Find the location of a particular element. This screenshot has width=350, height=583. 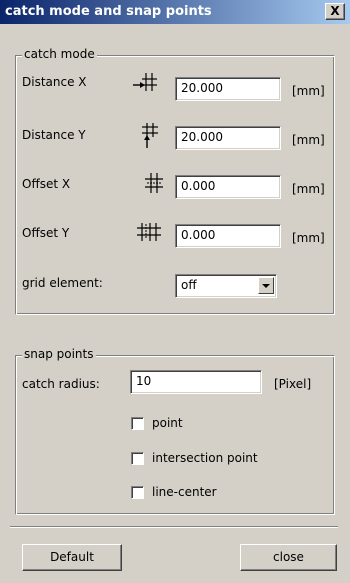

grid-element-label: grid element: is located at coordinates (62, 283).